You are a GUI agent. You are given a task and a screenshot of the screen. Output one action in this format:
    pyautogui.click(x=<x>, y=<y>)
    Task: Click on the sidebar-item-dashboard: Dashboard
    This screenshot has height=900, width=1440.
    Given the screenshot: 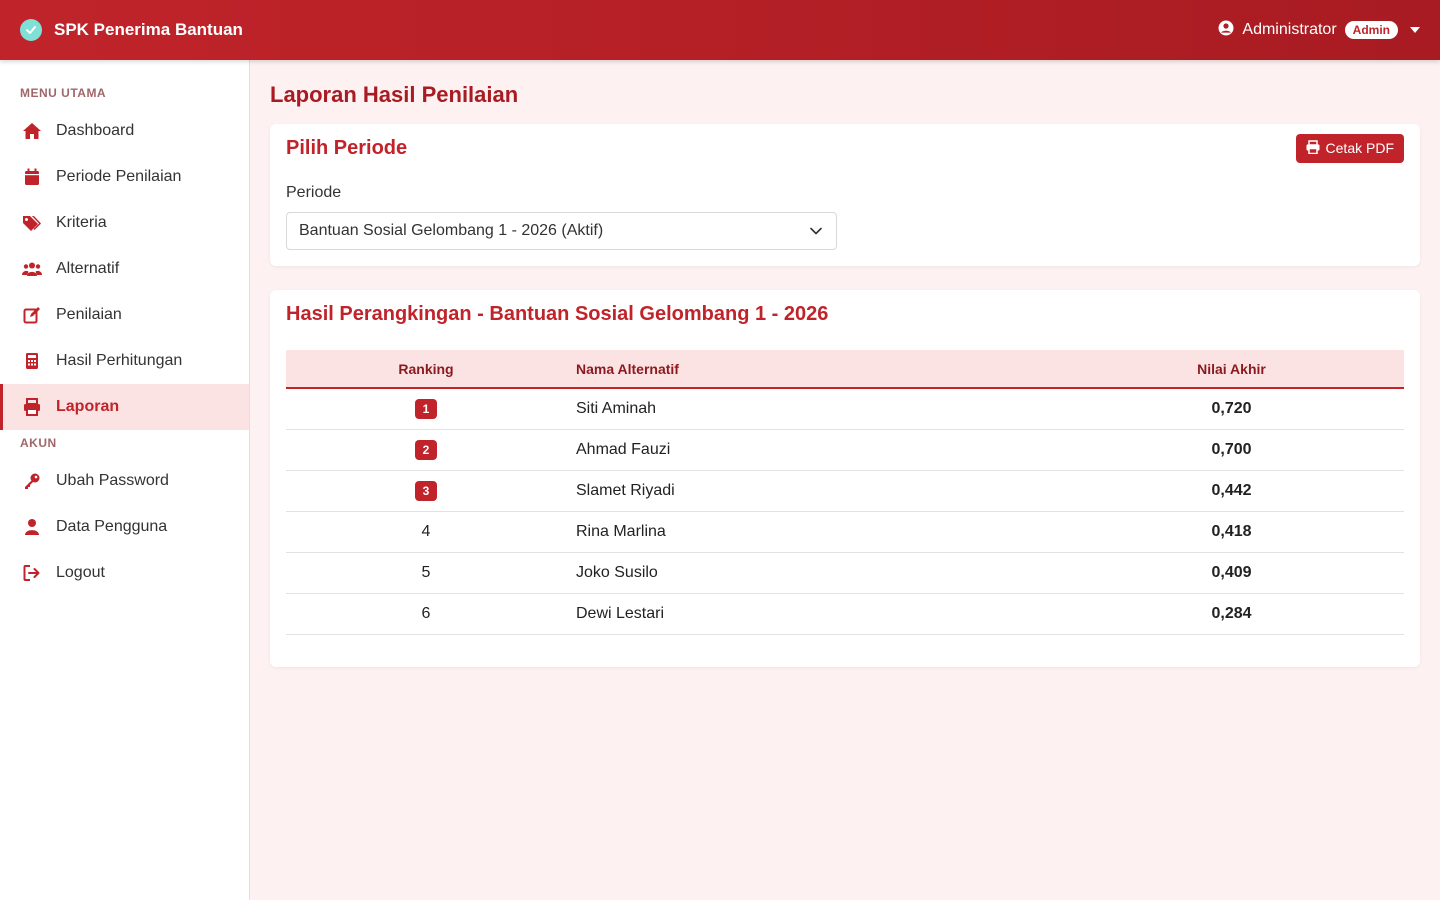 What is the action you would take?
    pyautogui.click(x=124, y=131)
    